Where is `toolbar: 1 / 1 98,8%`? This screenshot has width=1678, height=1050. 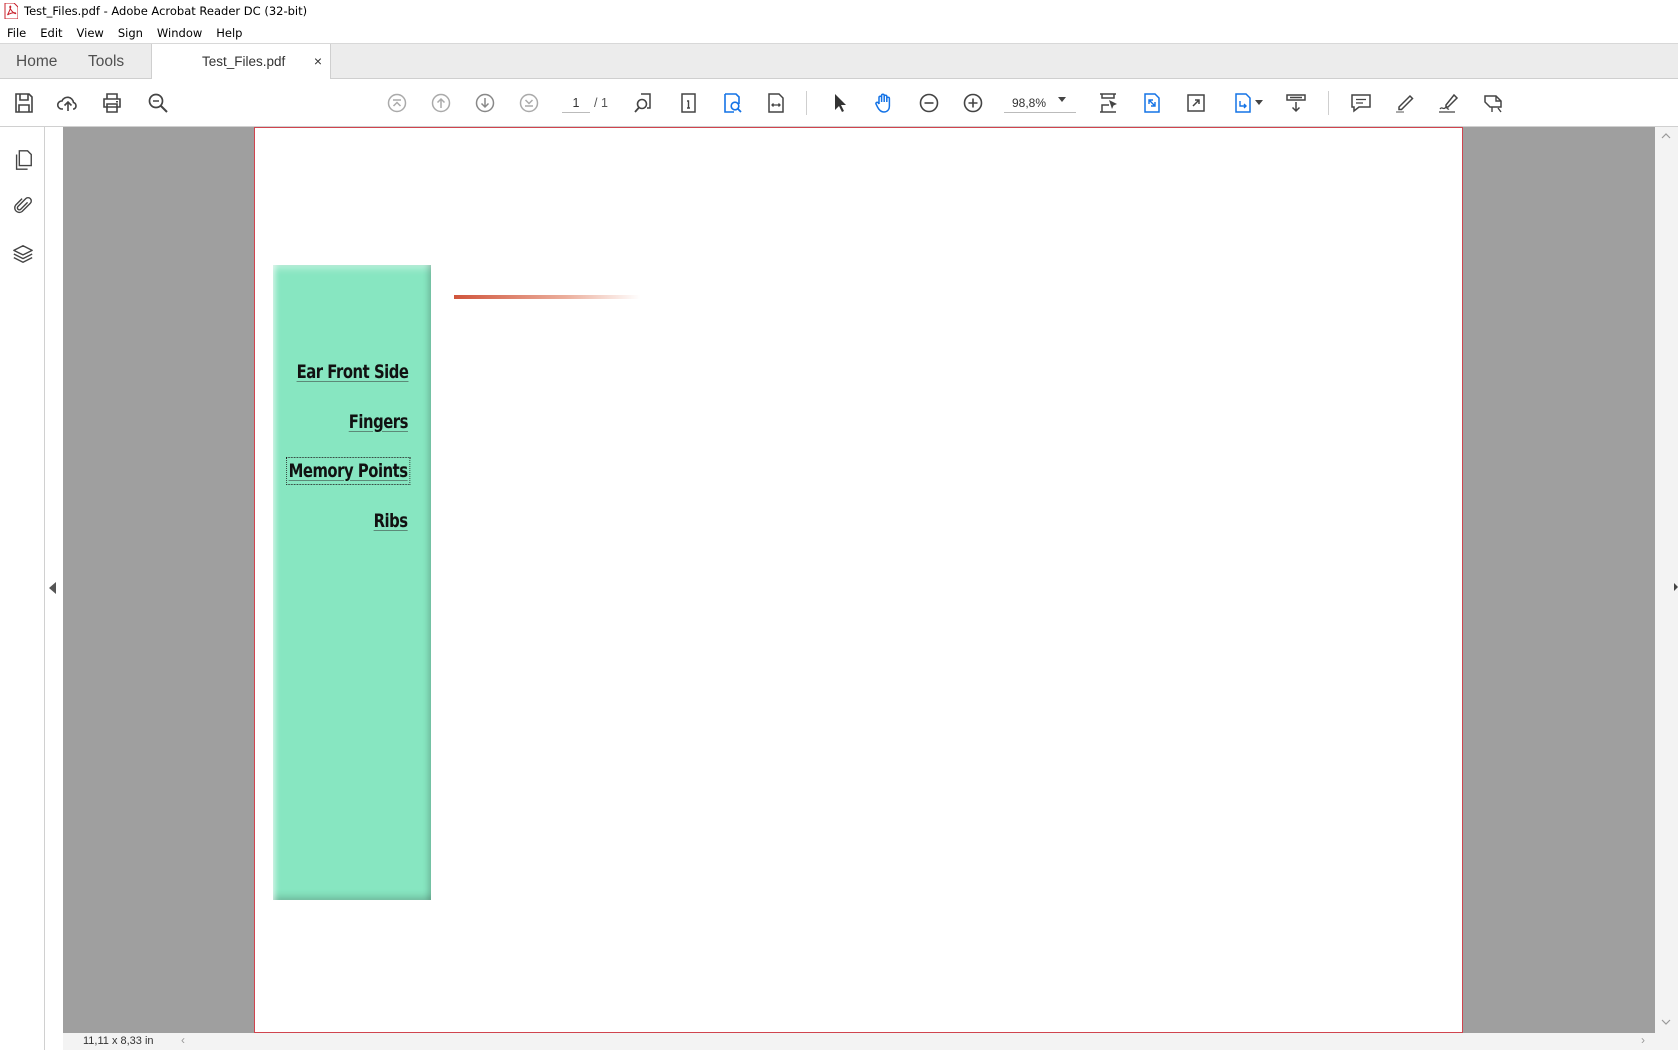
toolbar: 1 / 1 98,8% is located at coordinates (839, 103).